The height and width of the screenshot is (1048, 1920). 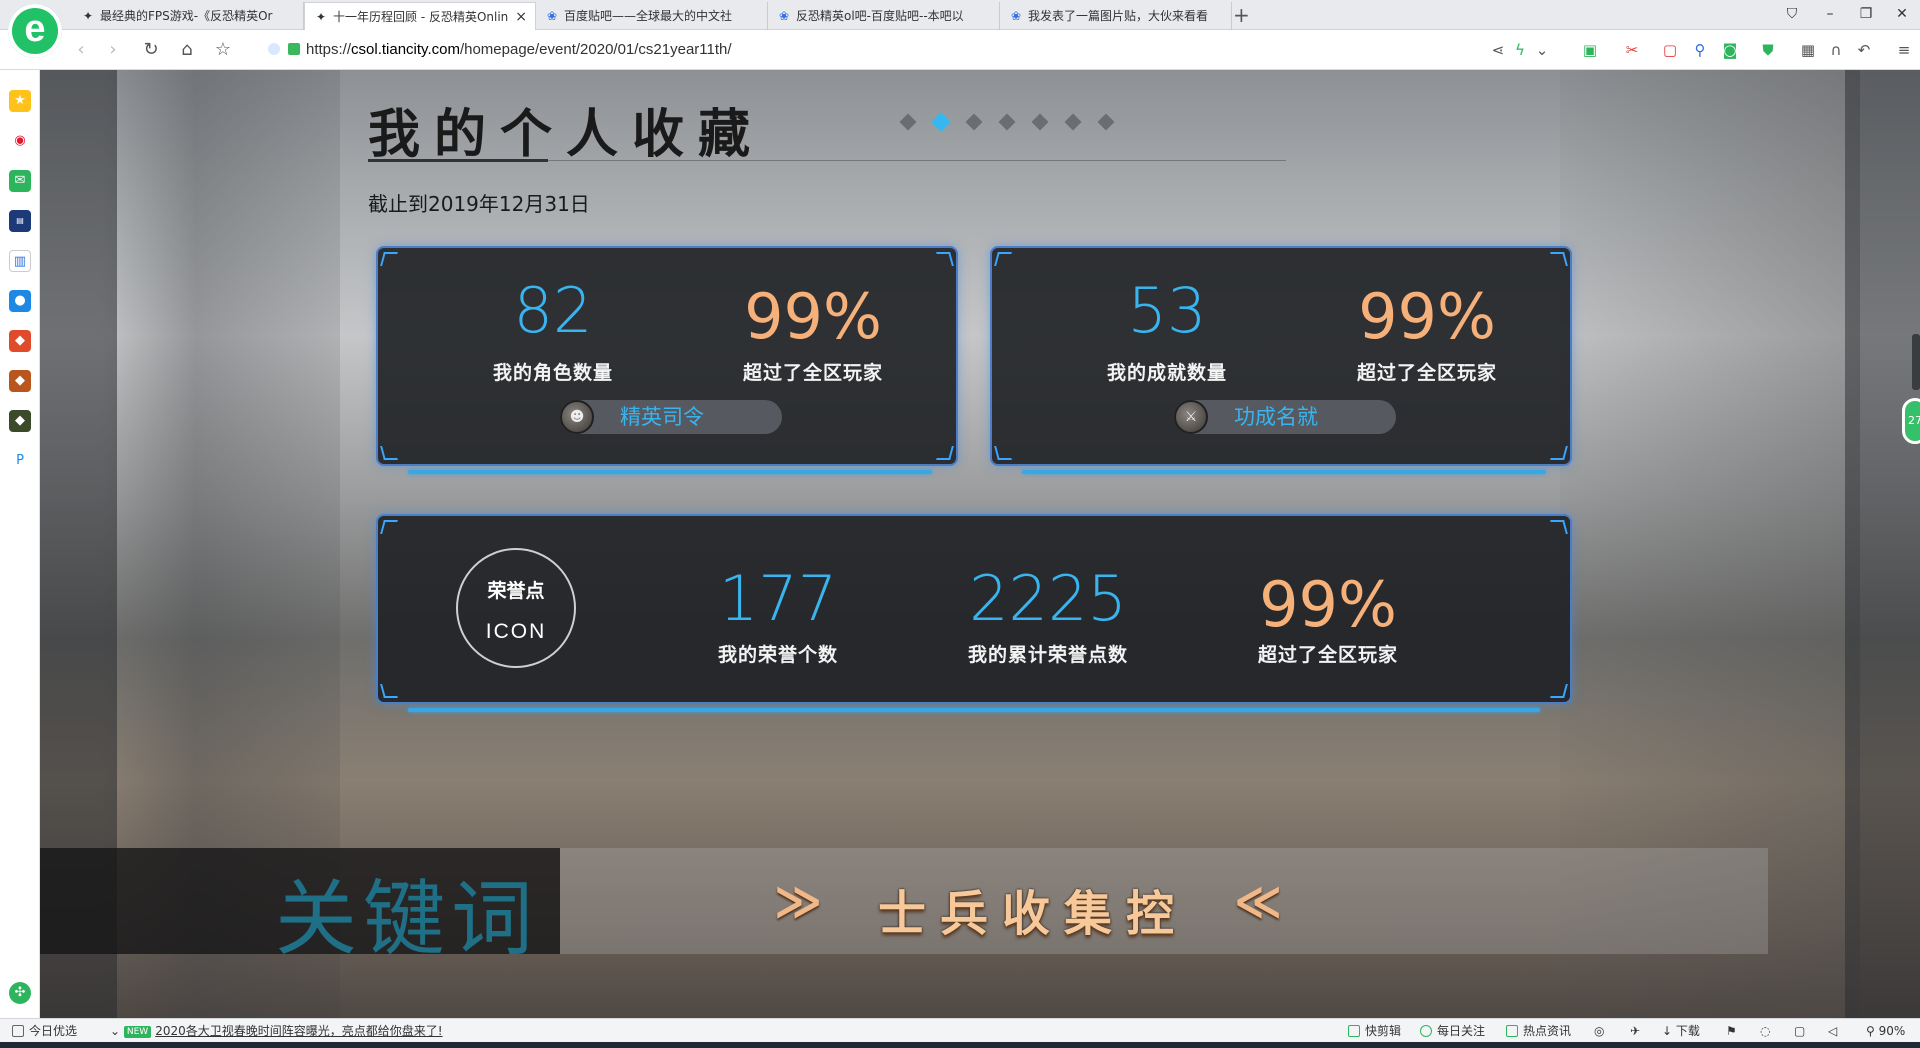 I want to click on today-picks: 今日优选, so click(x=44, y=1031).